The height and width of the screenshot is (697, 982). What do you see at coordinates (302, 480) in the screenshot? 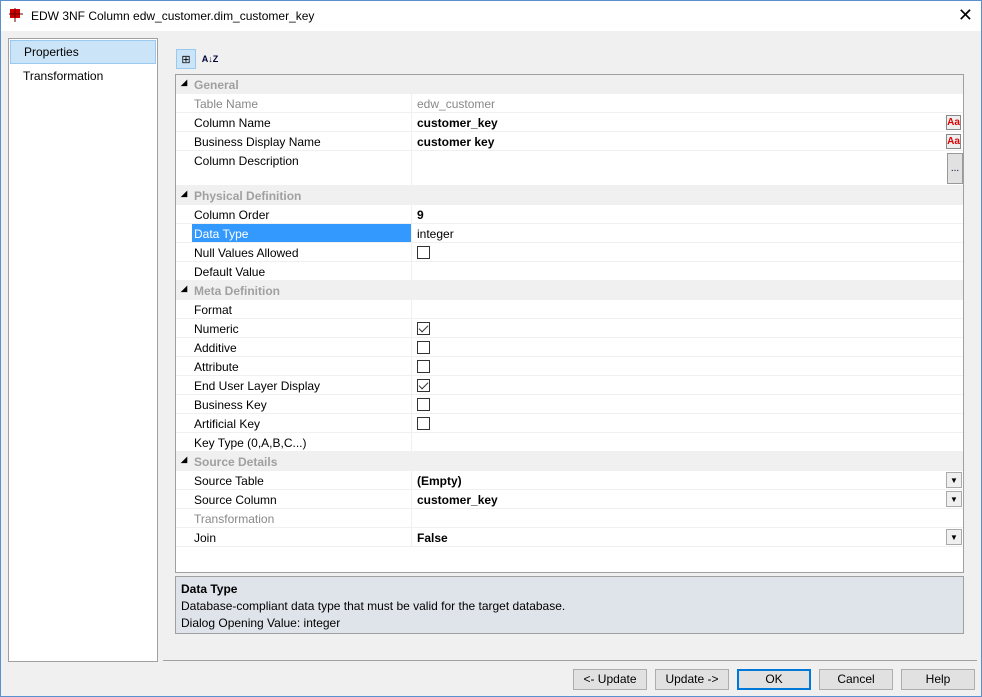
I see `property-label: Source Table` at bounding box center [302, 480].